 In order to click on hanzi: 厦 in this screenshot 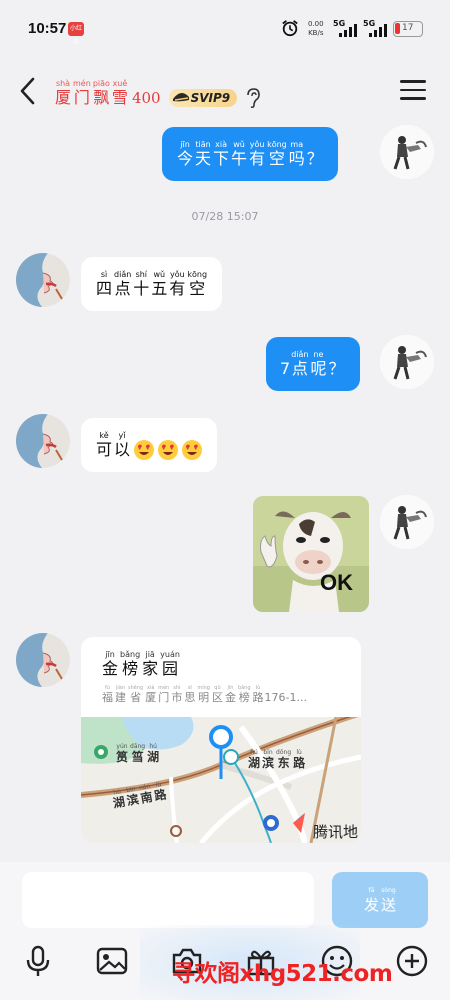, I will do `click(151, 697)`.